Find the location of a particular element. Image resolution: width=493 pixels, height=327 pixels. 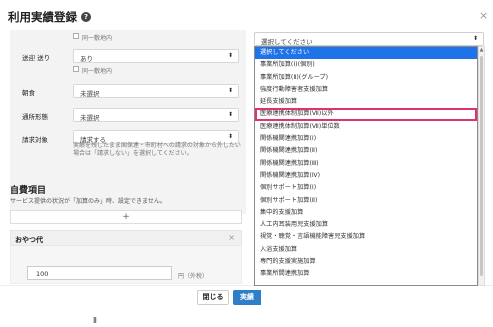

text-cursor-icon: Ⅱ is located at coordinates (95, 320).